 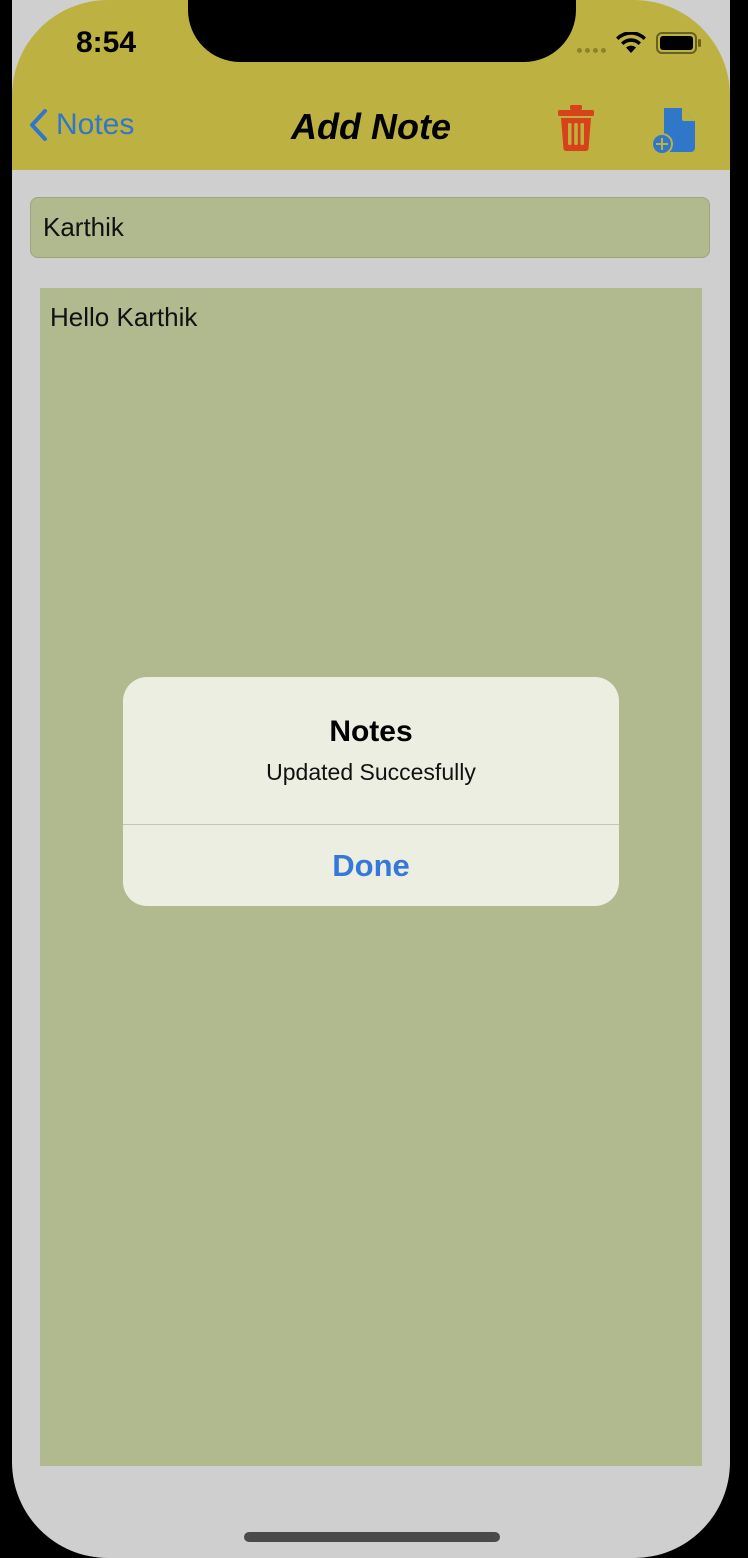 I want to click on battery-icon, so click(x=678, y=43).